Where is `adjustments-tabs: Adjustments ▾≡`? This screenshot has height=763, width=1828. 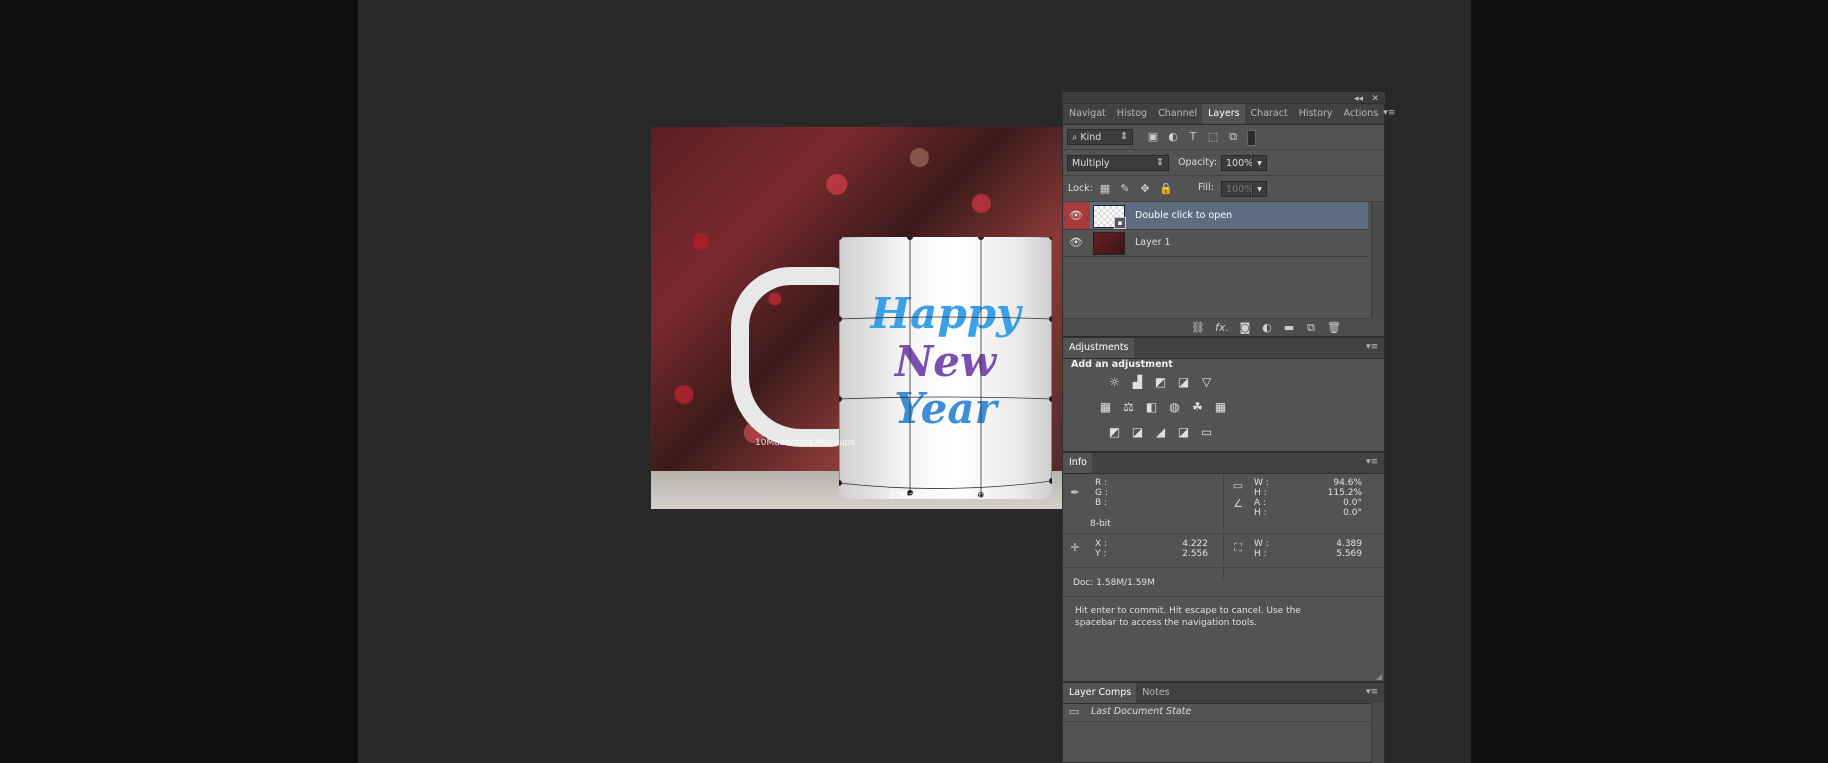
adjustments-tabs: Adjustments ▾≡ is located at coordinates (1223, 348).